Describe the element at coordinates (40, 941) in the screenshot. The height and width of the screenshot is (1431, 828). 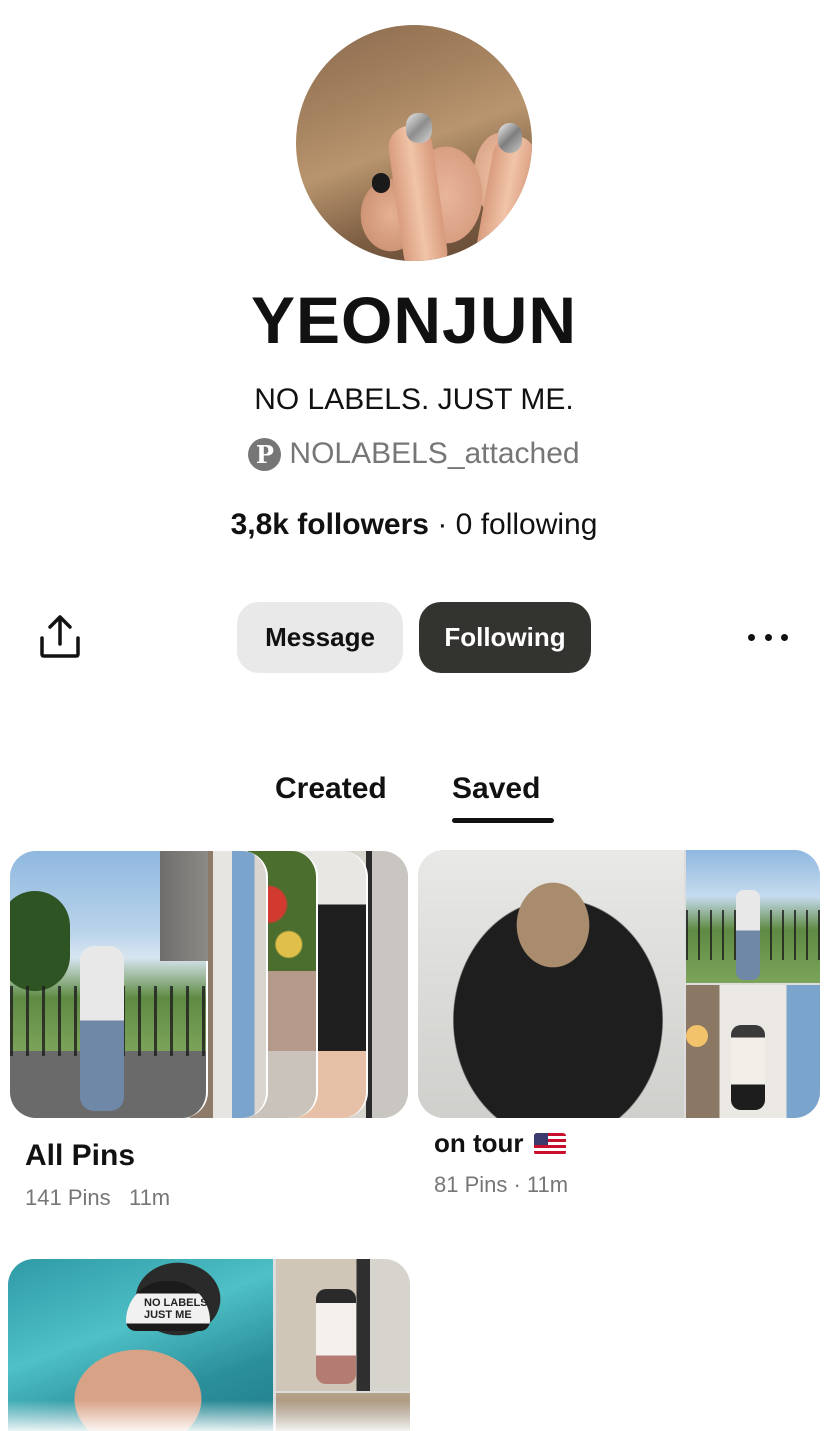
I see `image-tree` at that location.